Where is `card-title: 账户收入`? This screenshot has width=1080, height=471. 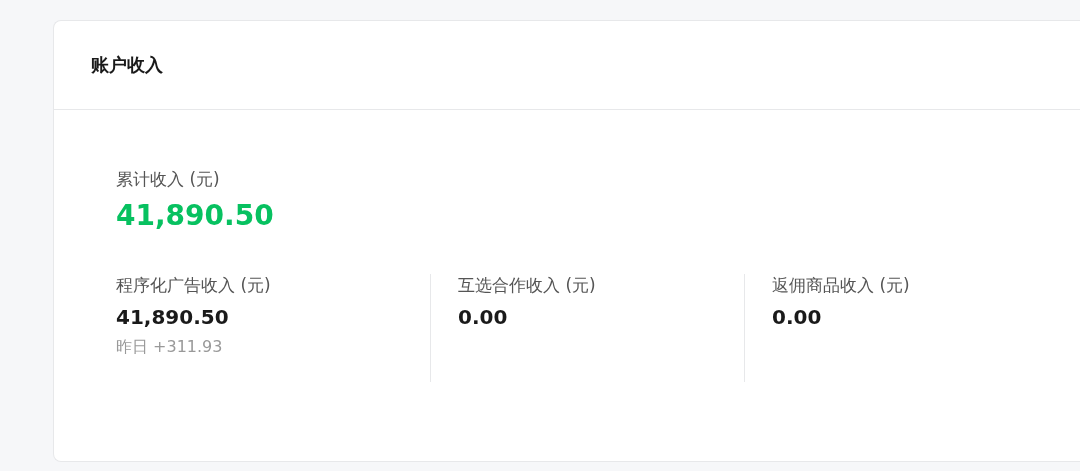 card-title: 账户收入 is located at coordinates (127, 65).